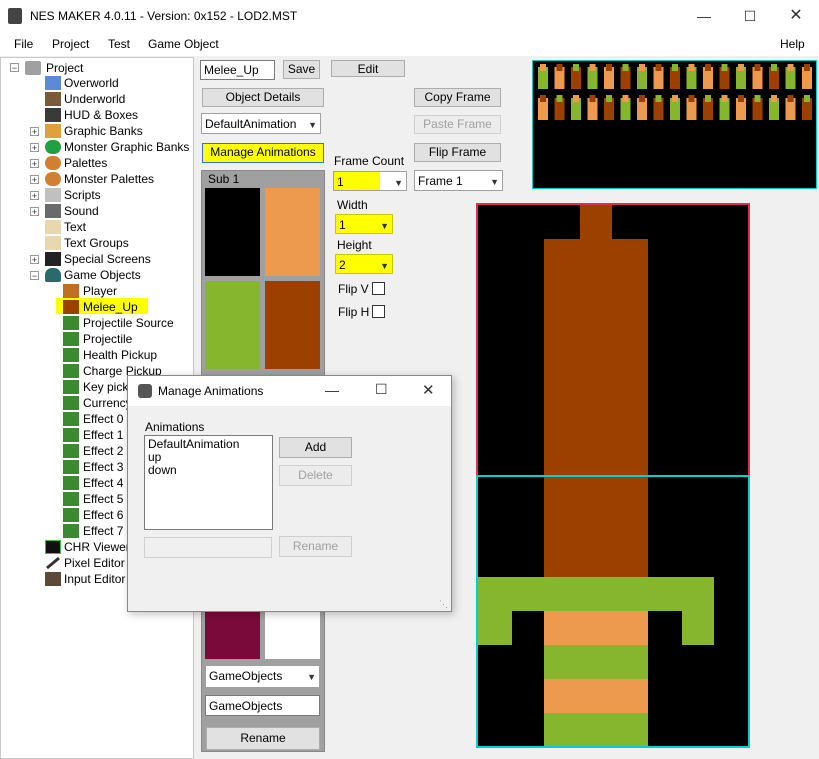 The width and height of the screenshot is (819, 759). I want to click on flip-frame-button: Flip Frame, so click(457, 152).